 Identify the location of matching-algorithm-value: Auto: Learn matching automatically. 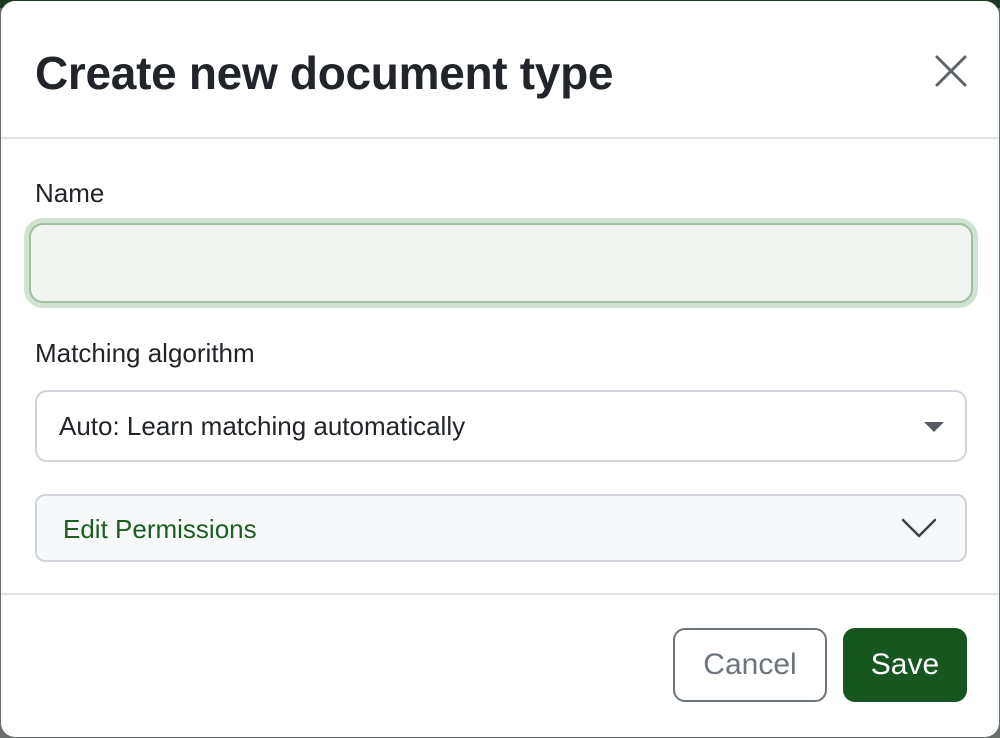
(262, 426).